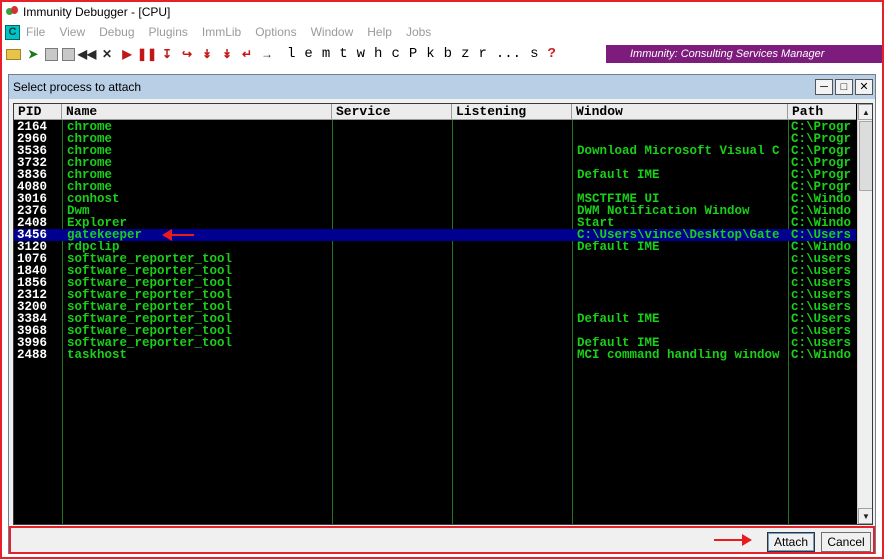  What do you see at coordinates (33, 54) in the screenshot?
I see `attach-run-icon: ➤` at bounding box center [33, 54].